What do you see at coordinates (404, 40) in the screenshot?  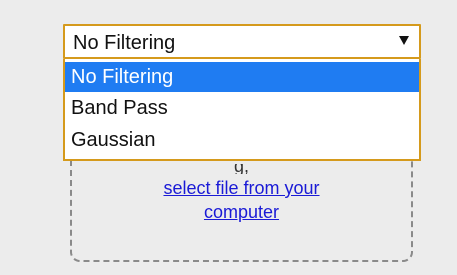 I see `chevron-down-icon` at bounding box center [404, 40].